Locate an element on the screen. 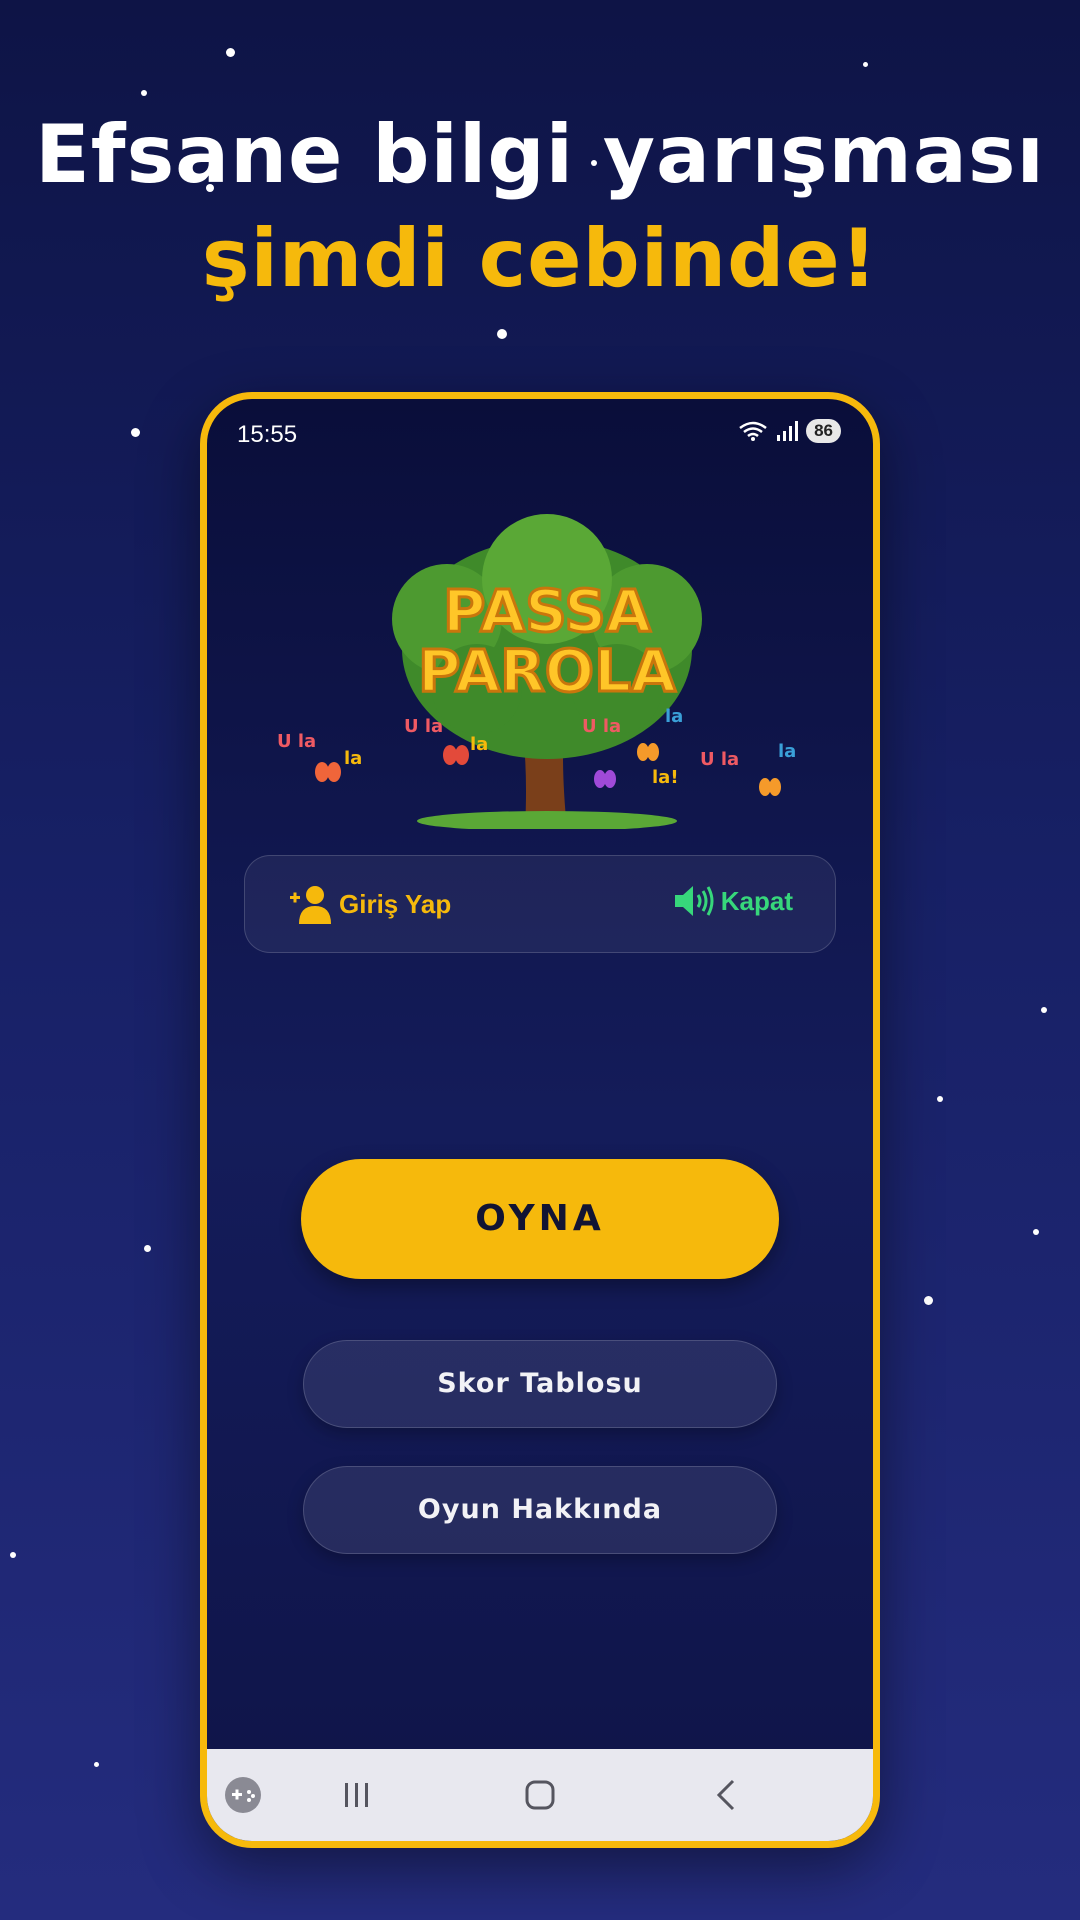  logo-title-2: PAROLA is located at coordinates (547, 671).